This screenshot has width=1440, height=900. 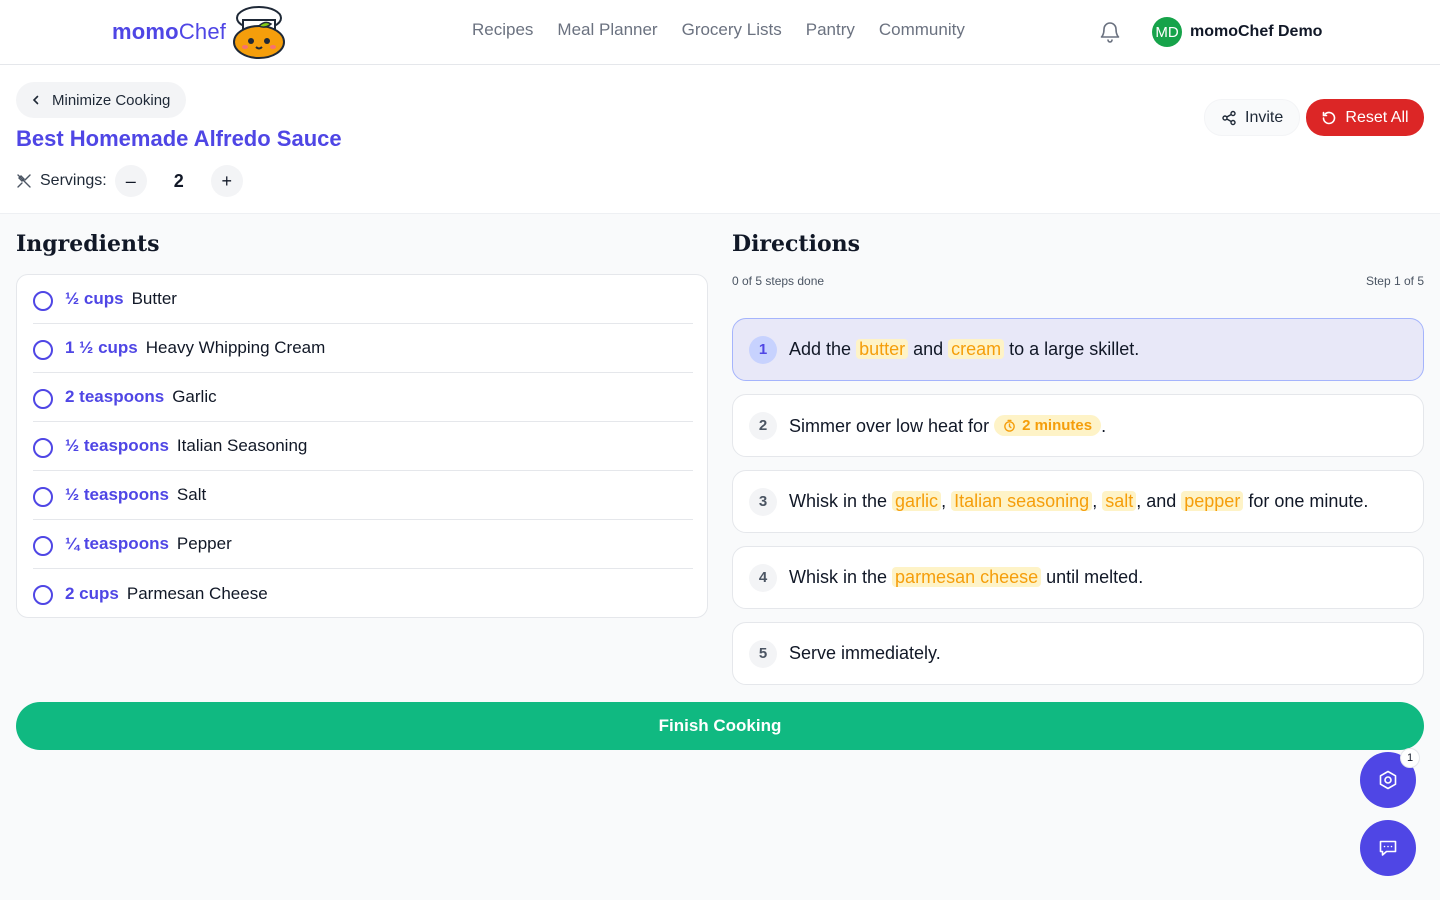 I want to click on ingredient-name: Salt, so click(x=191, y=494).